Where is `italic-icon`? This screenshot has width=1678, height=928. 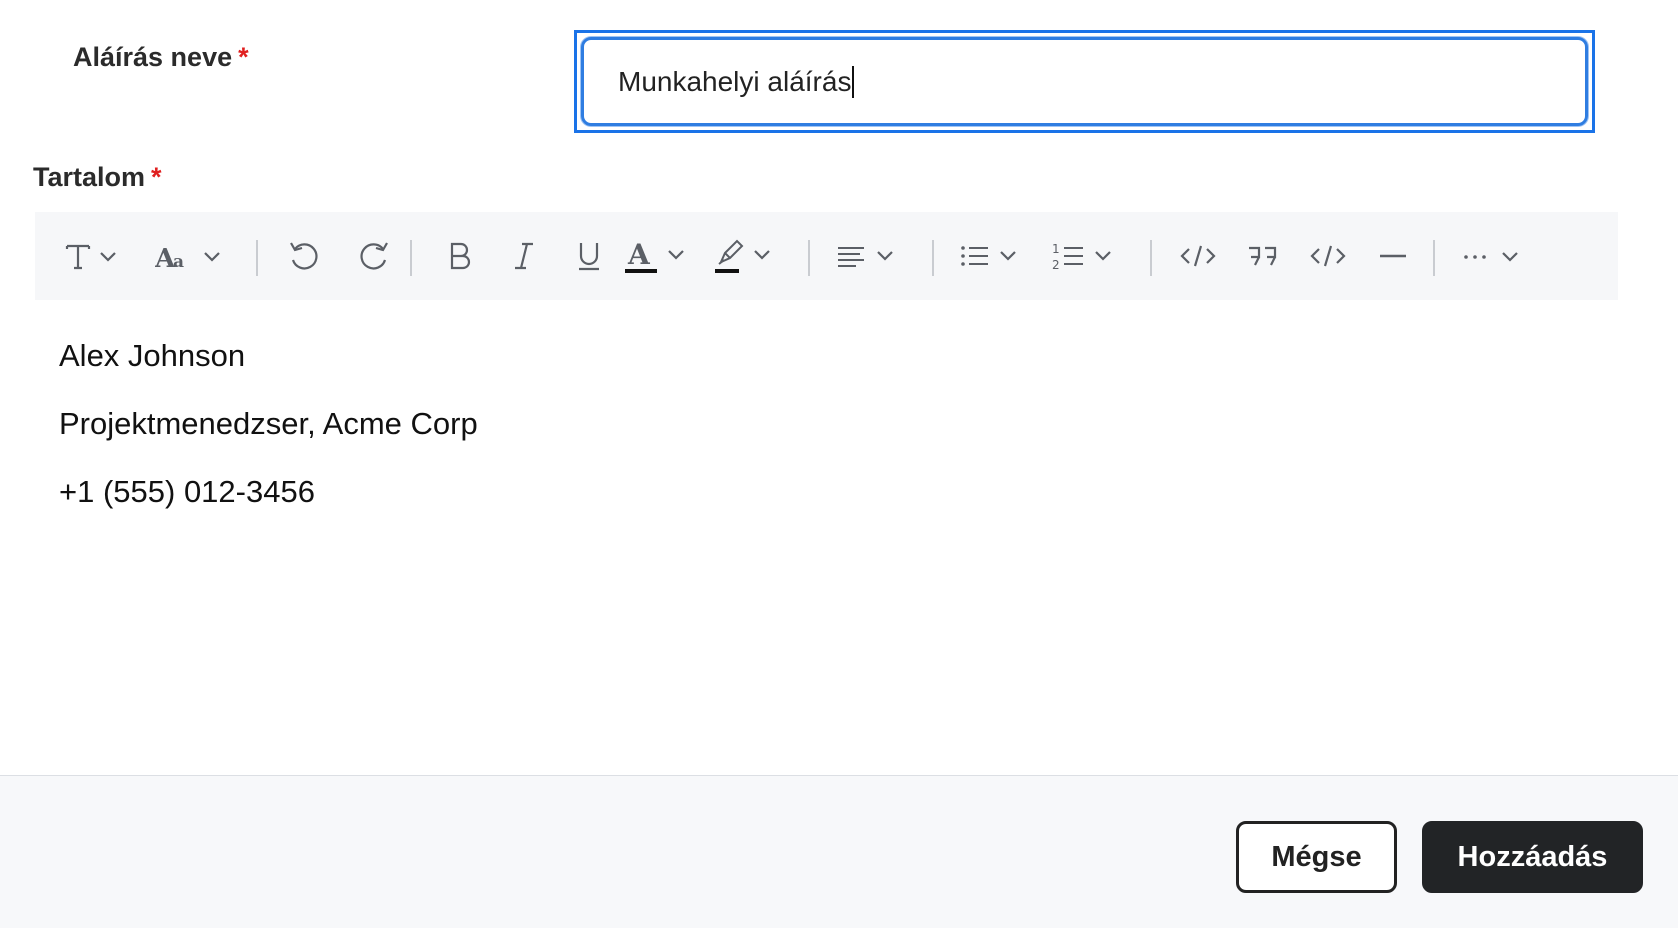
italic-icon is located at coordinates (524, 256).